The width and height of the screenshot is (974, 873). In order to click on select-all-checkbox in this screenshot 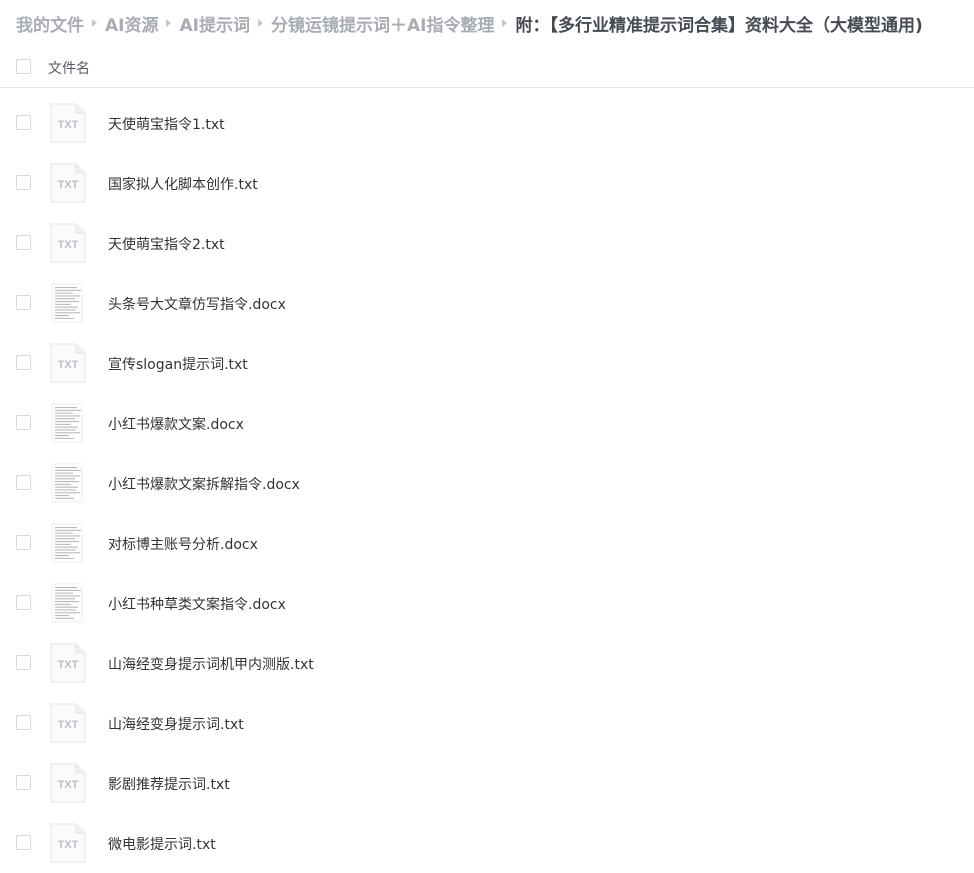, I will do `click(23, 66)`.